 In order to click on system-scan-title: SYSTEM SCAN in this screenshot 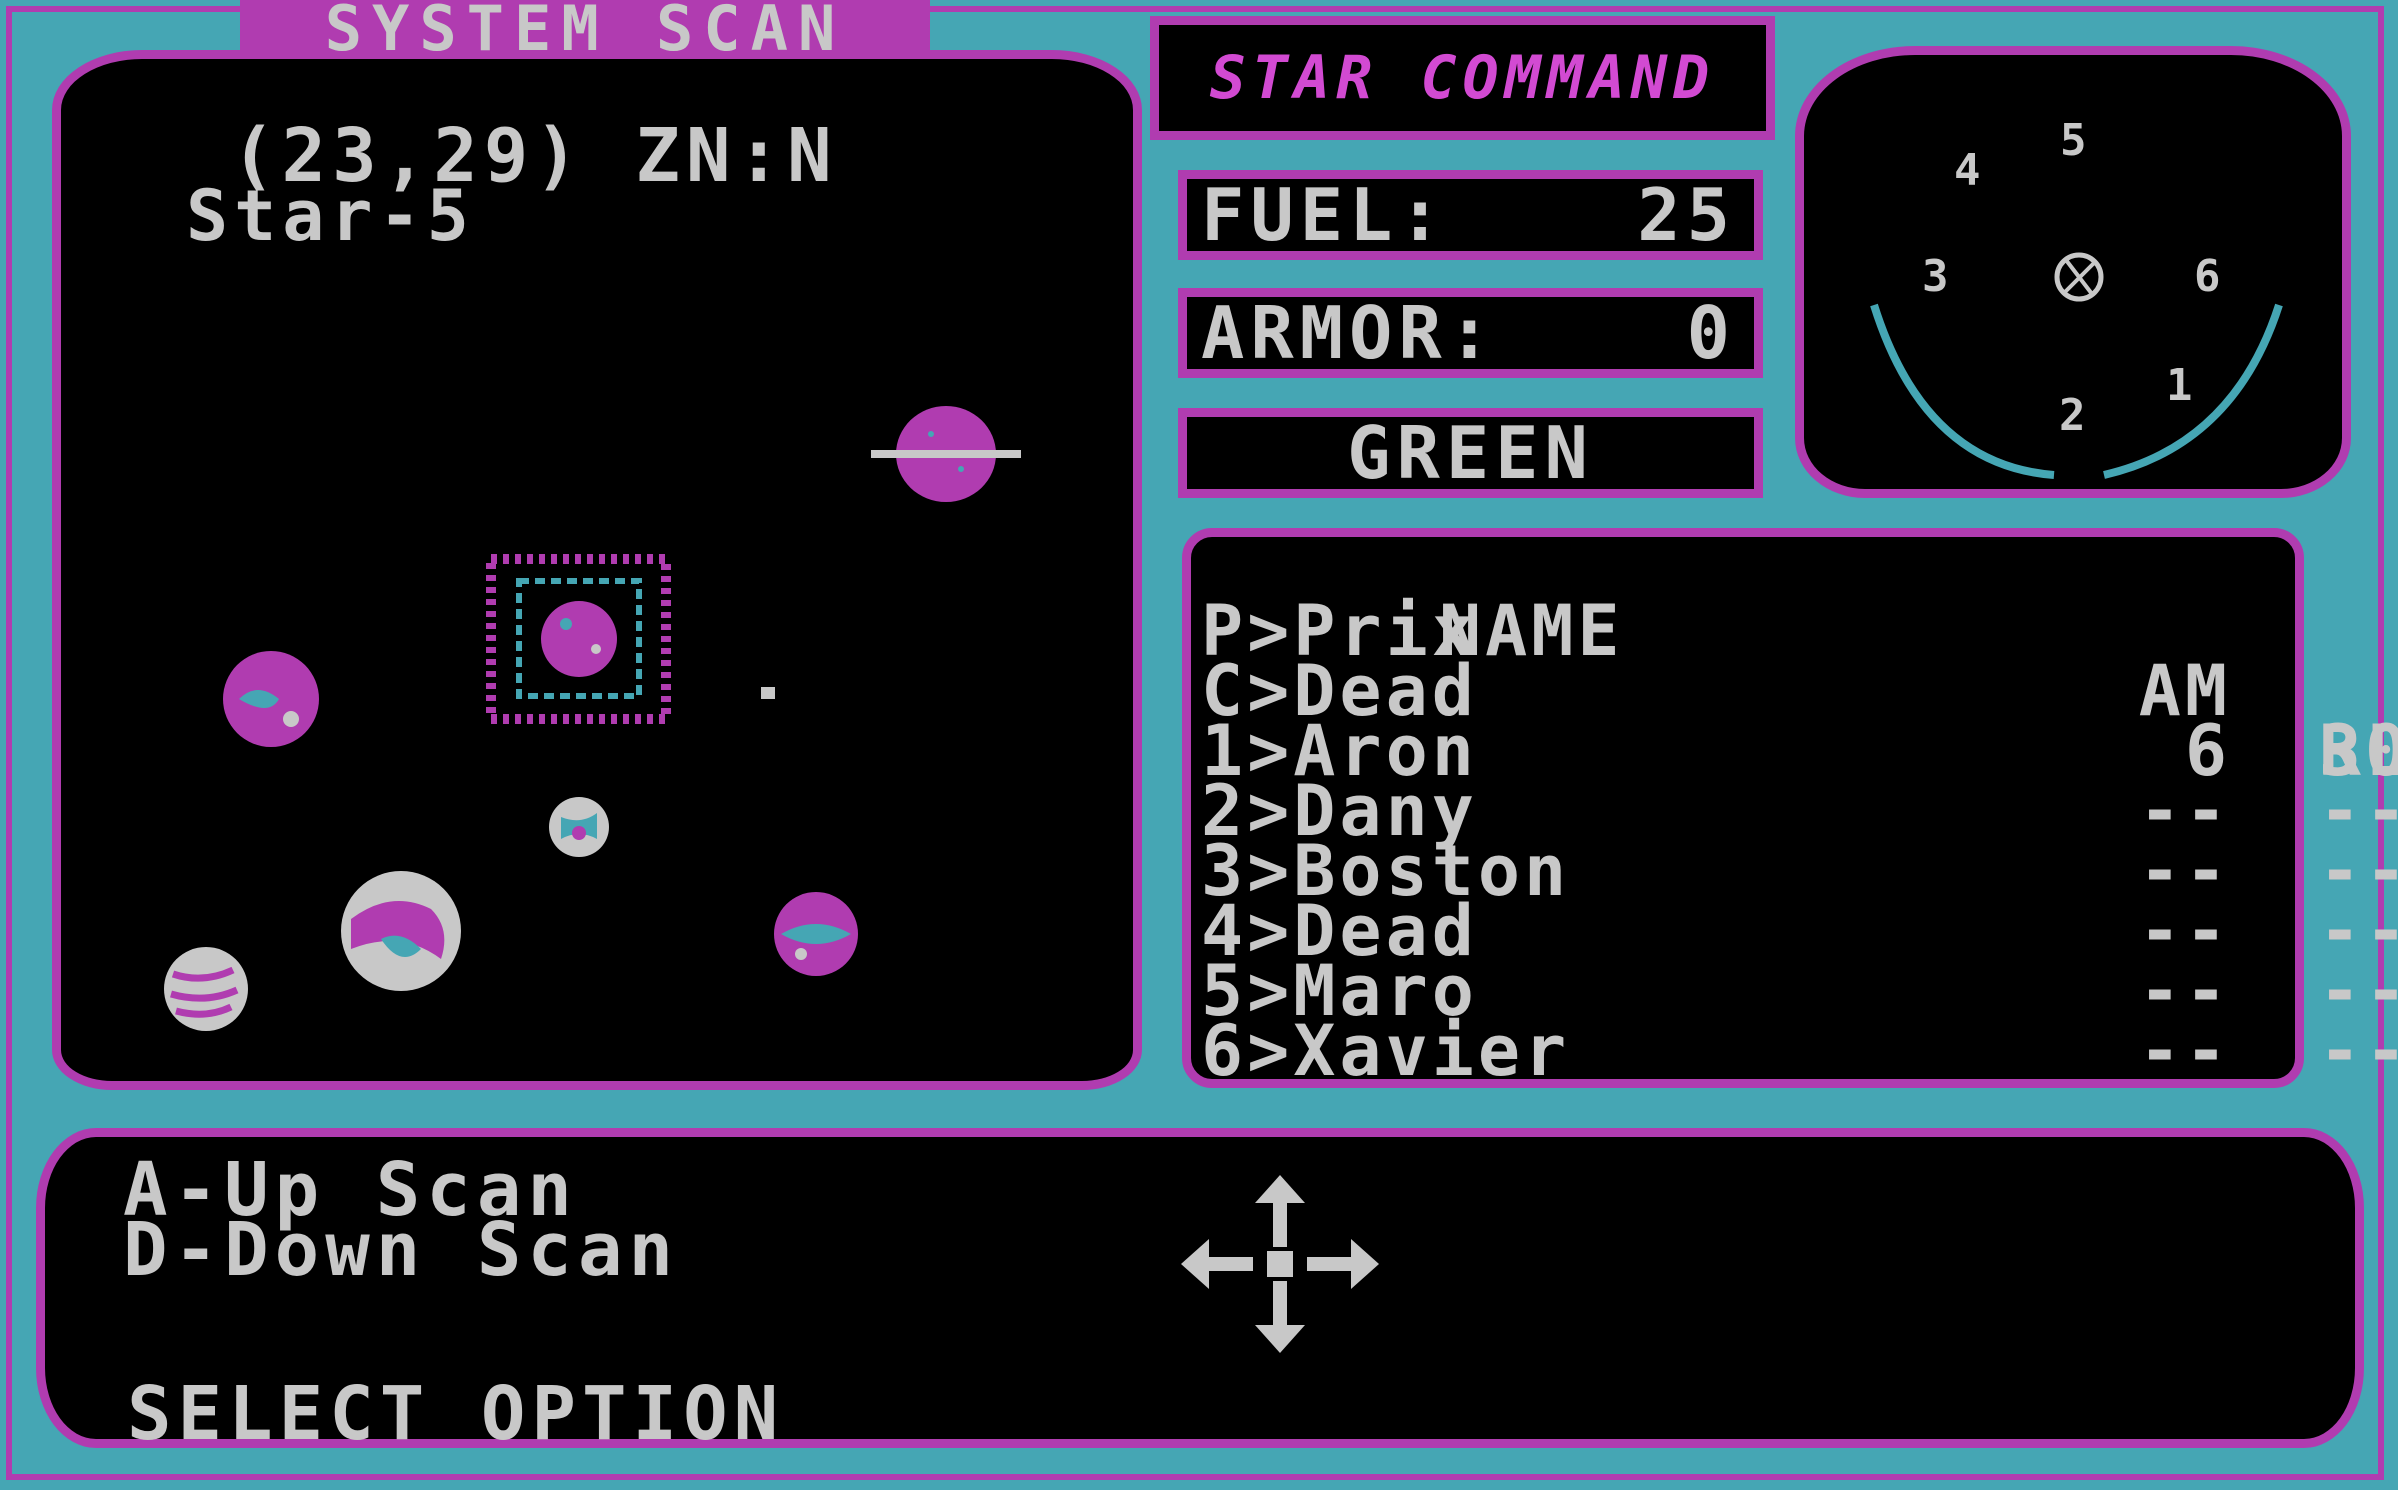, I will do `click(585, 29)`.